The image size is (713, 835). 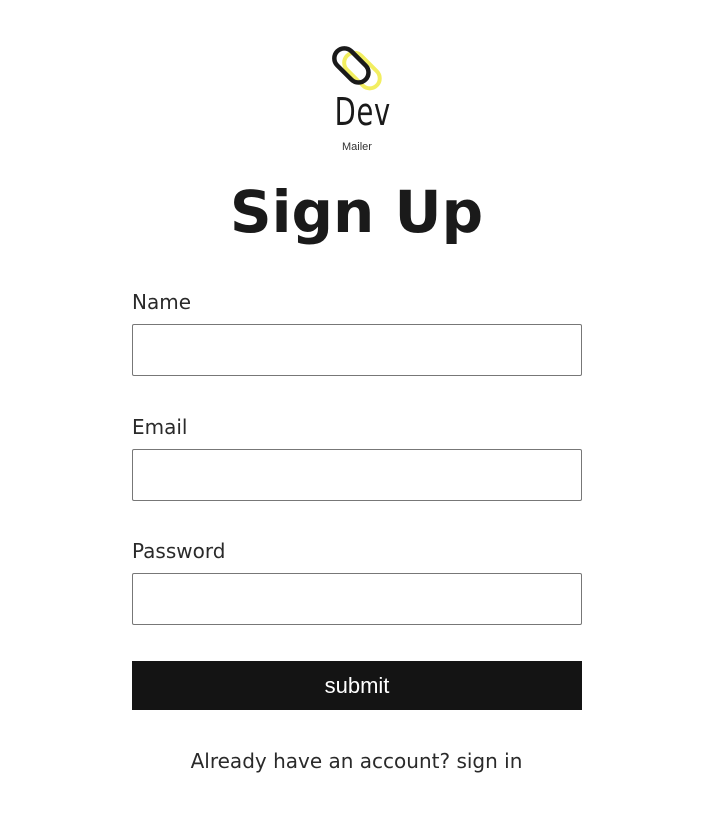 I want to click on password-input, so click(x=357, y=599).